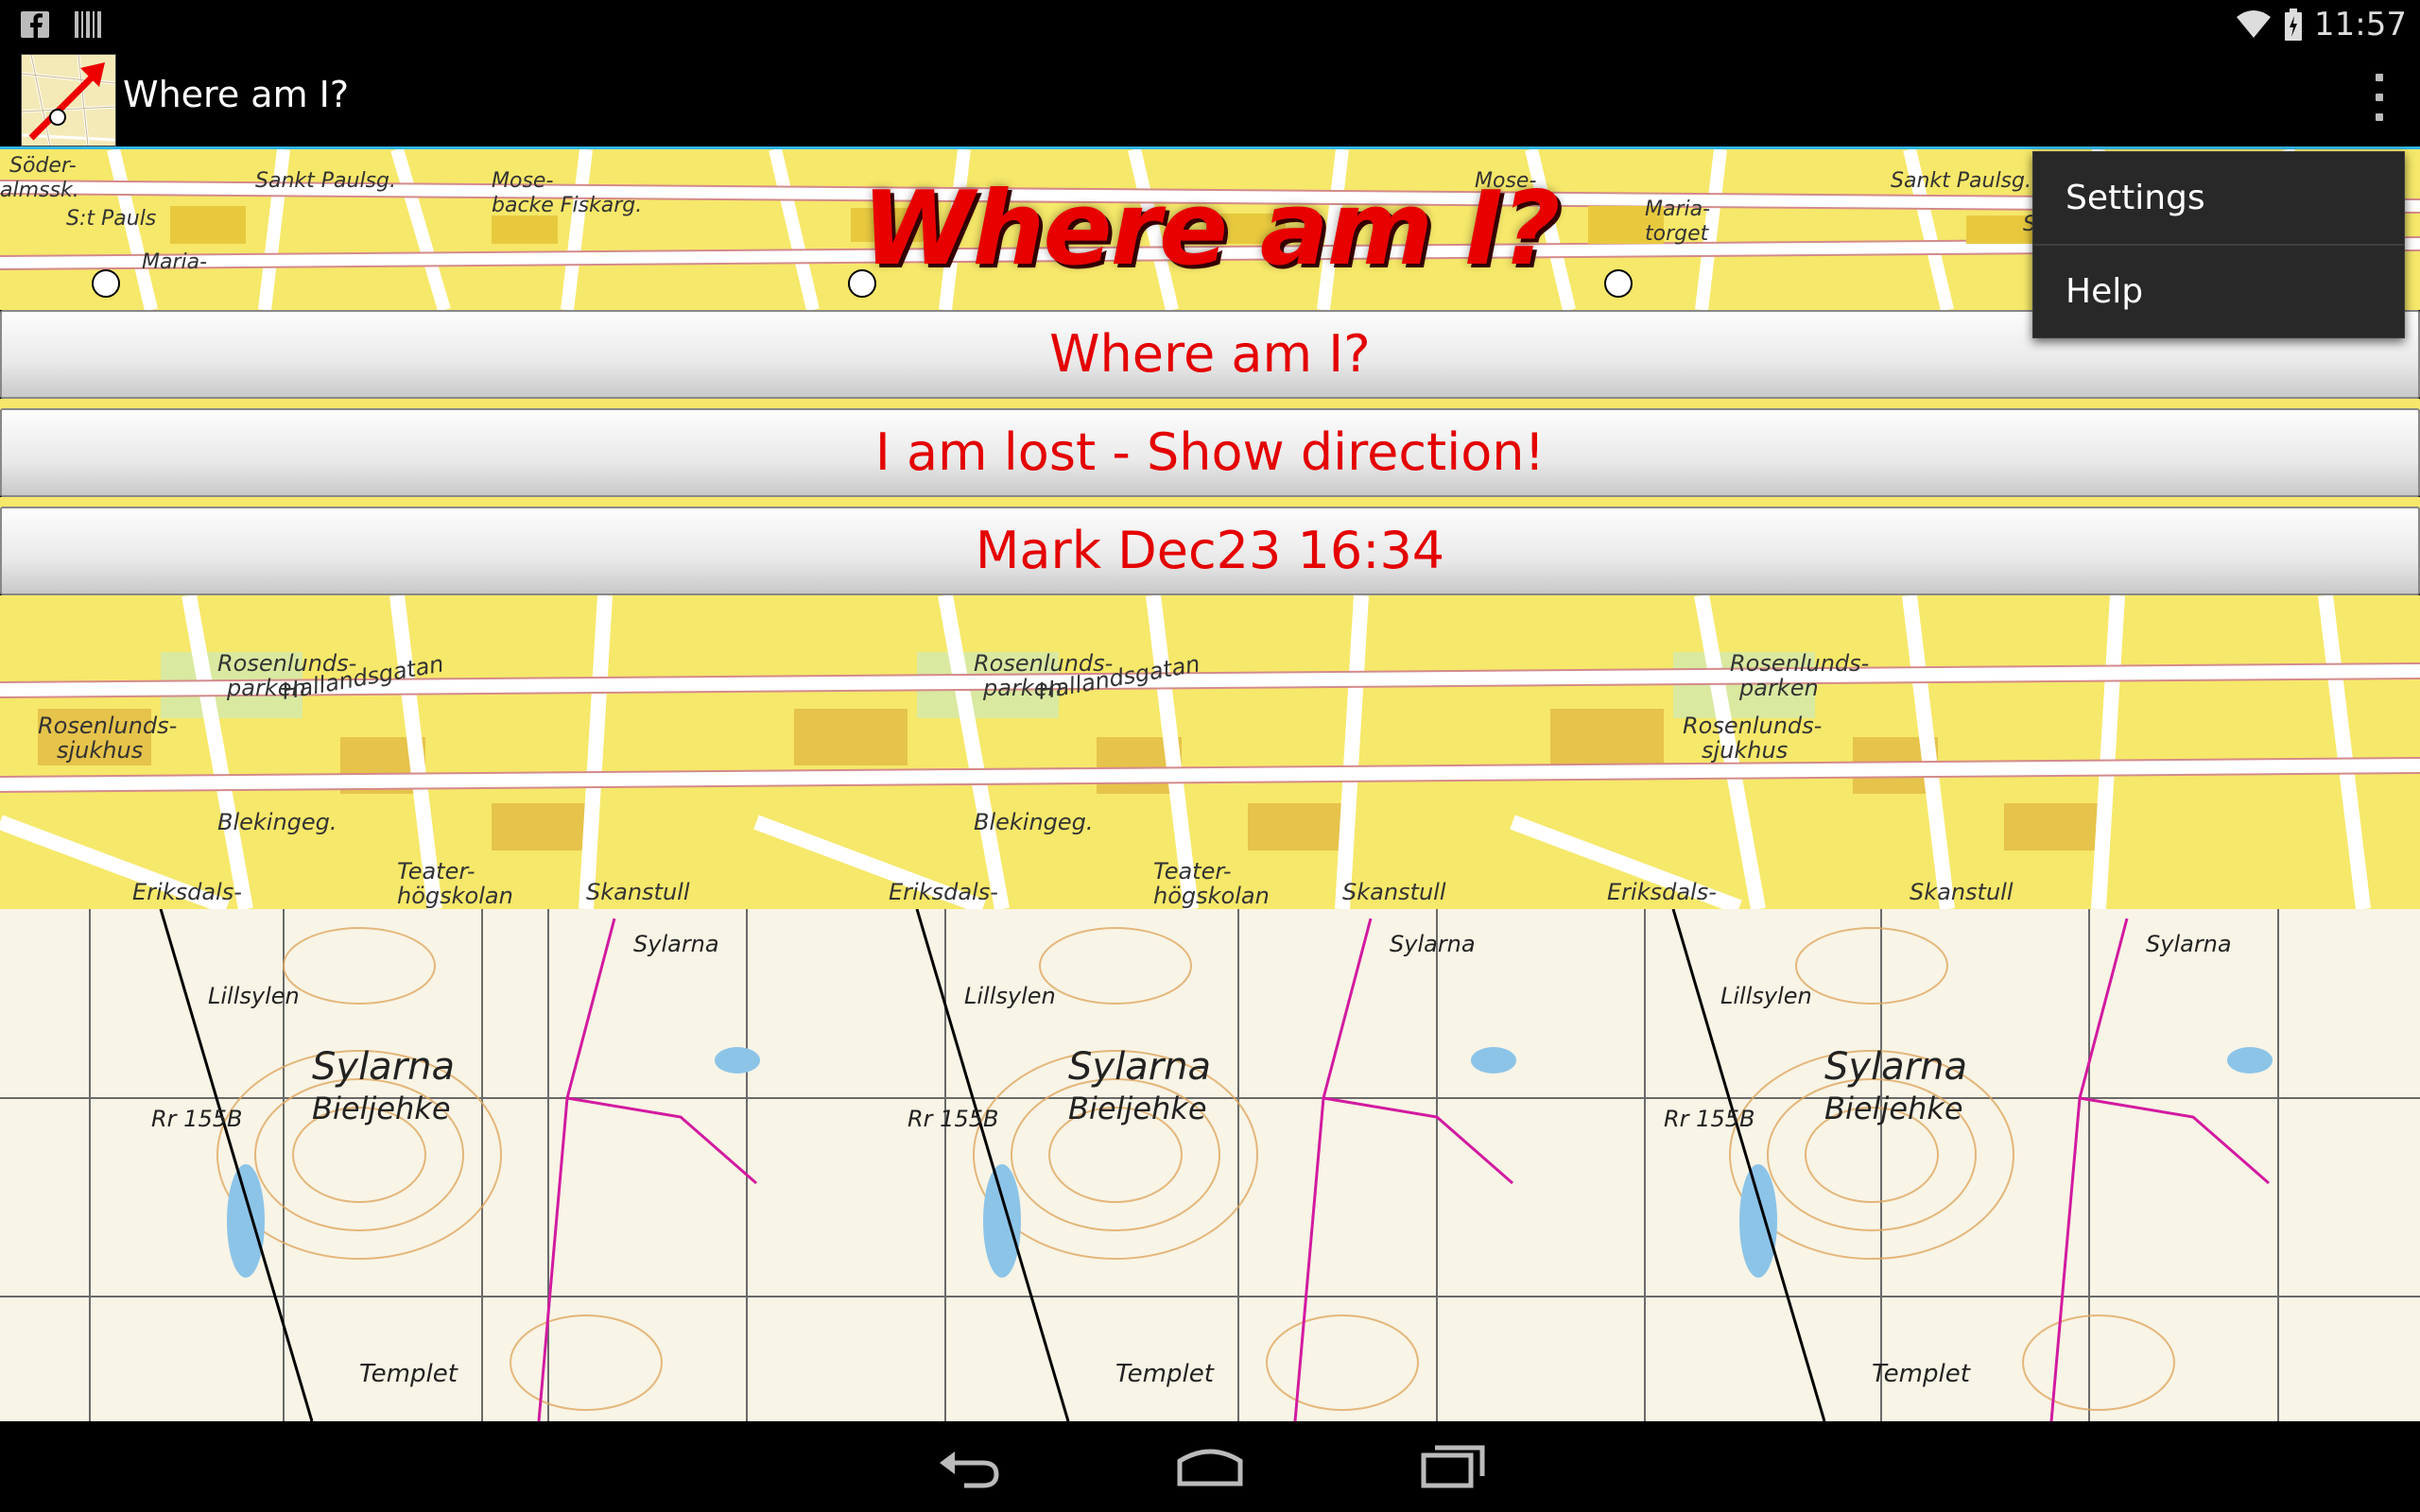 The height and width of the screenshot is (1512, 2420). I want to click on home-icon, so click(1210, 1465).